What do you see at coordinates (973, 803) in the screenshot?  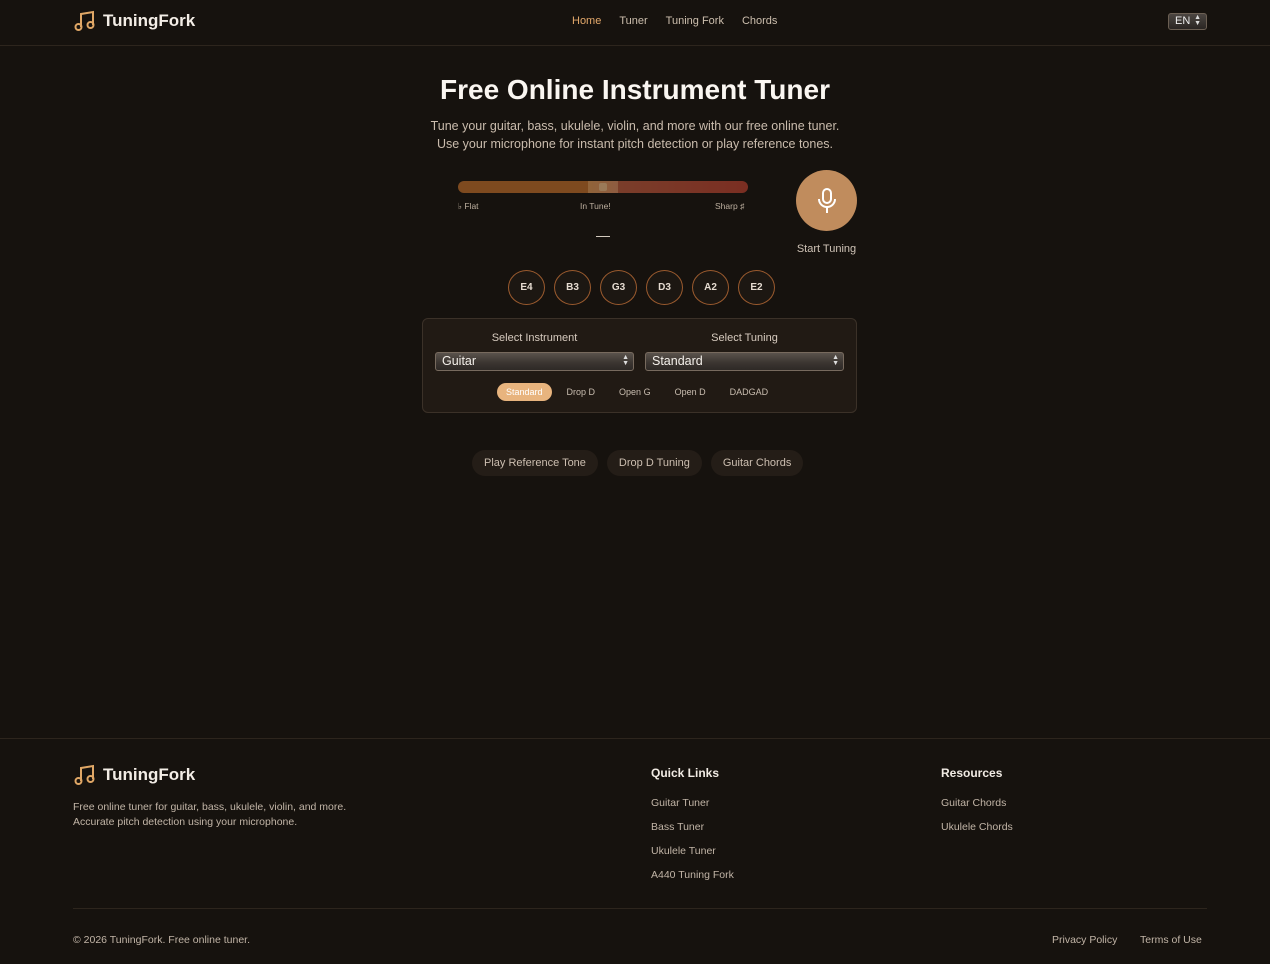 I see `footer-link-guitar-chords: Guitar Chords` at bounding box center [973, 803].